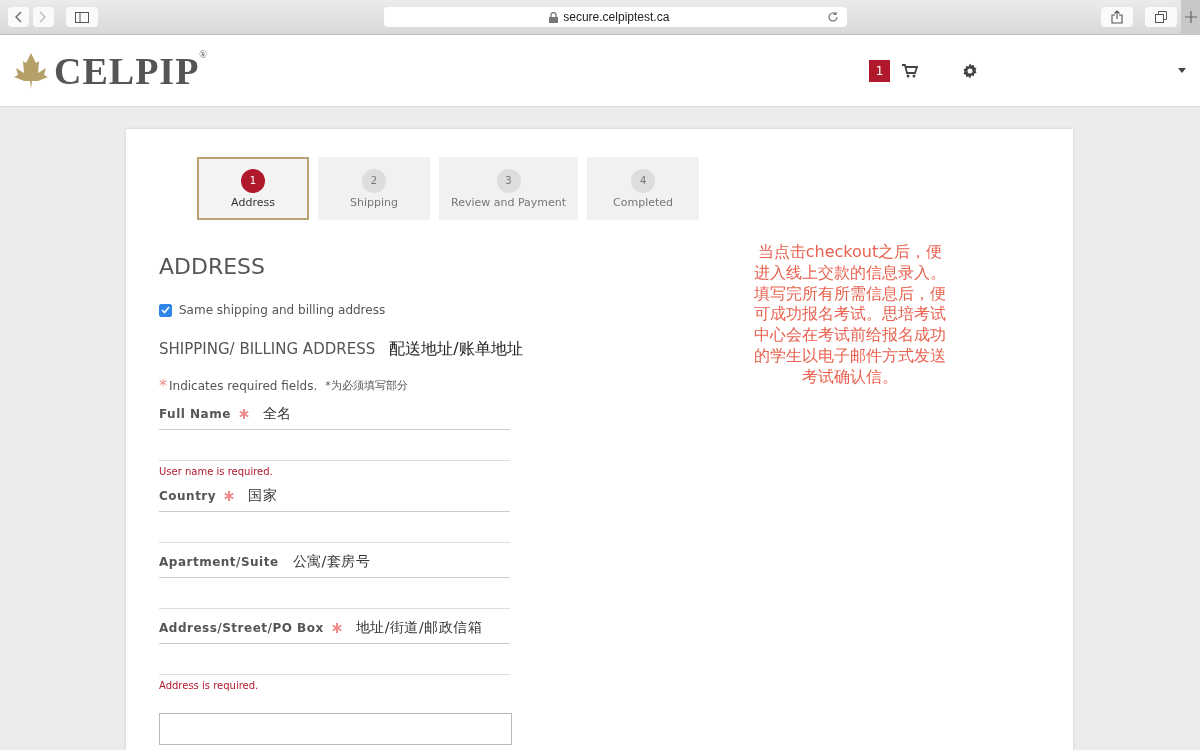  I want to click on settings-icon, so click(970, 70).